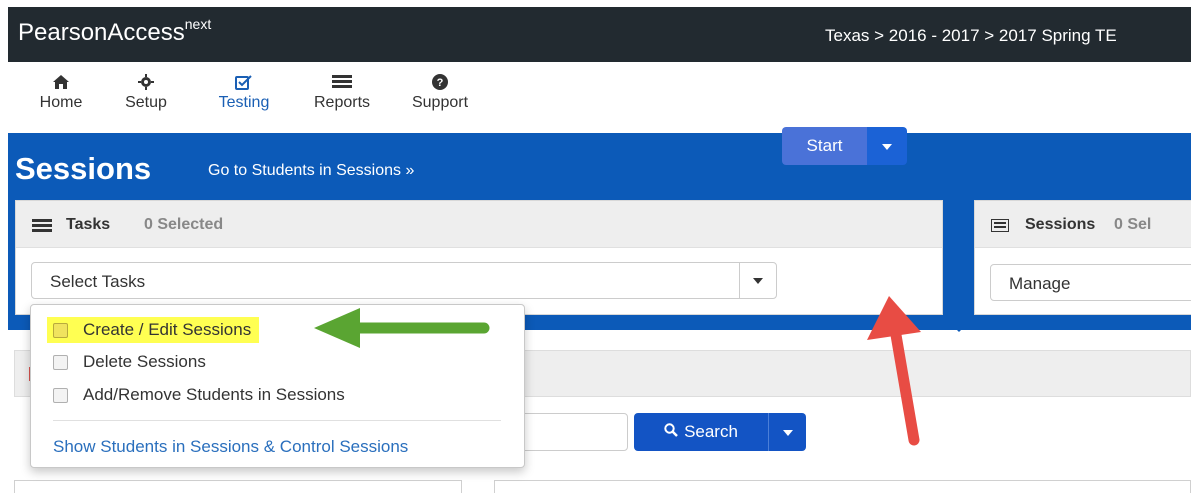  I want to click on brand-logo: PearsonAccessnext, so click(115, 31).